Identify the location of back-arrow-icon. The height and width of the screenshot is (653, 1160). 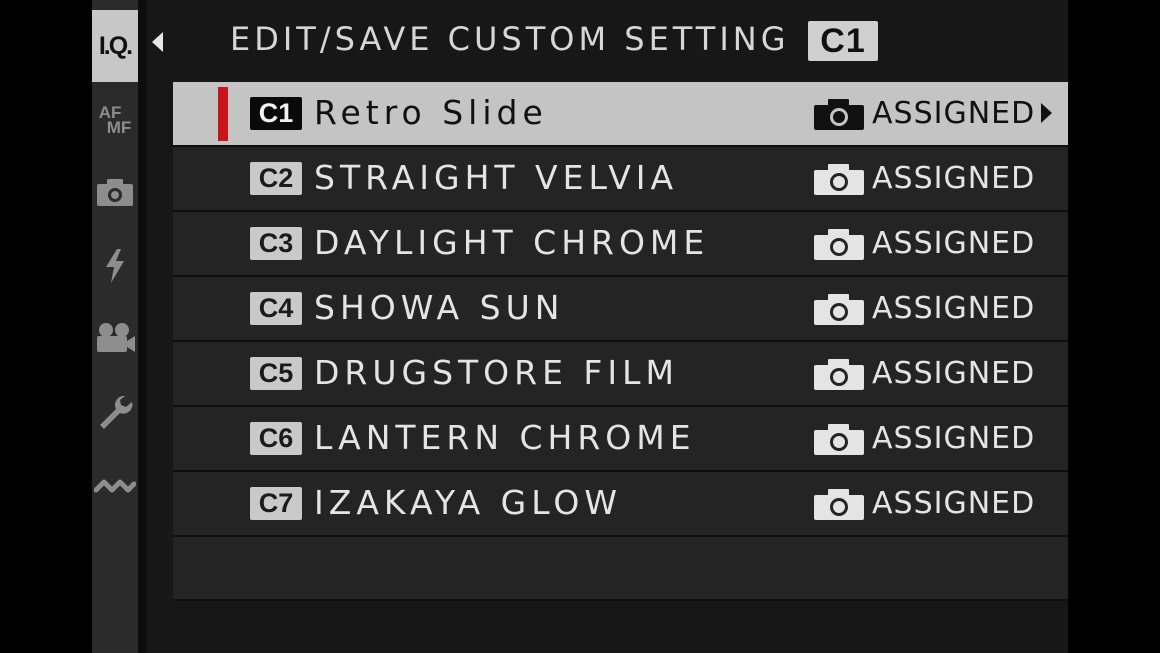
(157, 42).